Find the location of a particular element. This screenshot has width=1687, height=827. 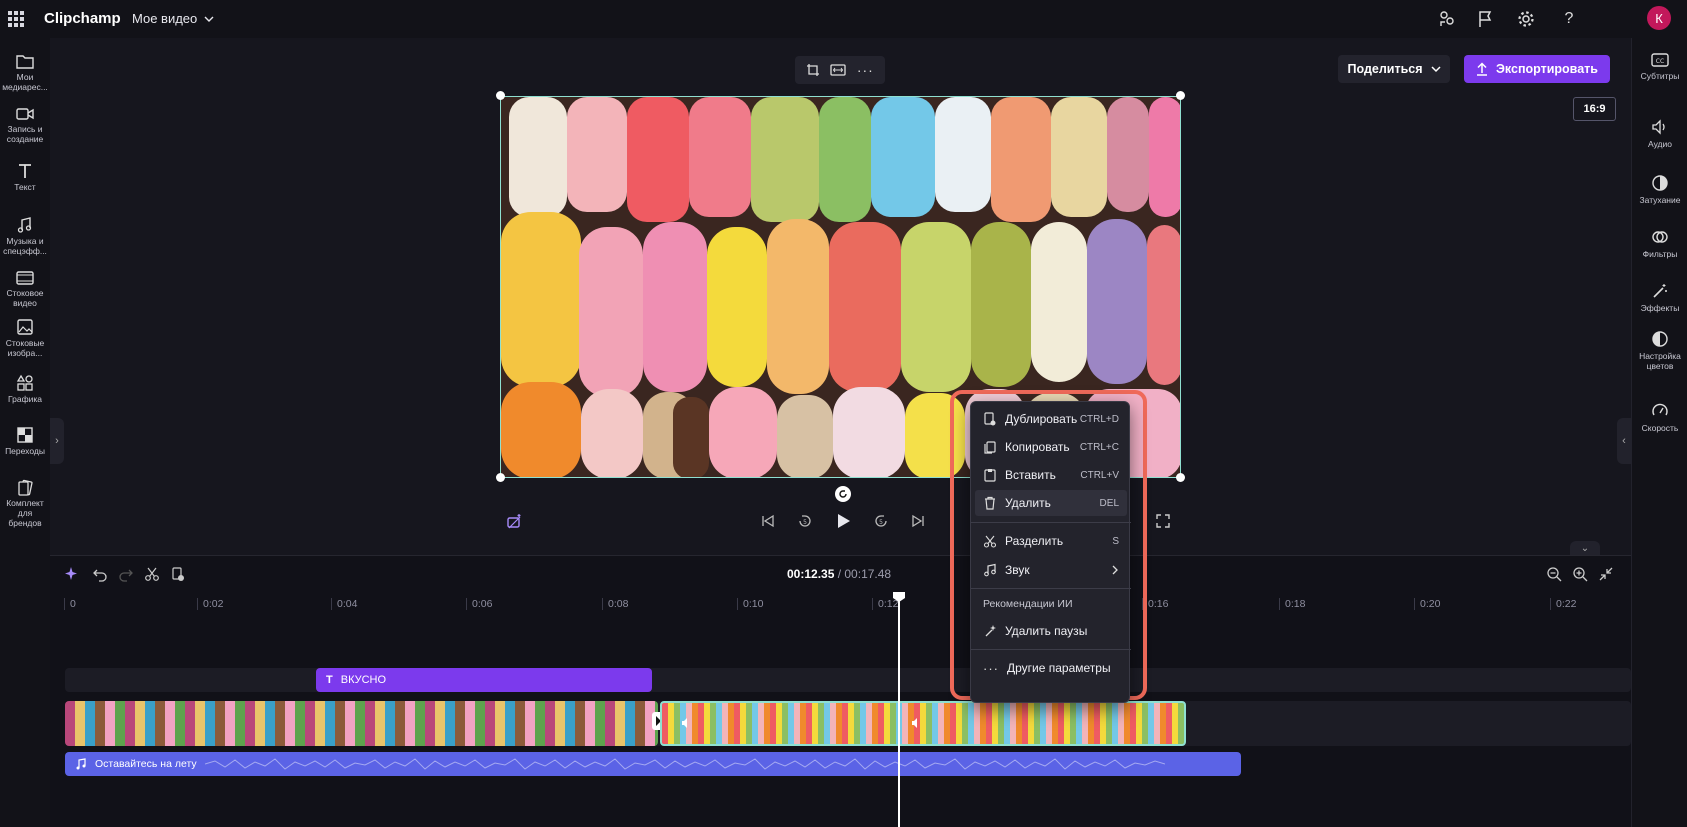

share-button: Поделиться is located at coordinates (1394, 69).